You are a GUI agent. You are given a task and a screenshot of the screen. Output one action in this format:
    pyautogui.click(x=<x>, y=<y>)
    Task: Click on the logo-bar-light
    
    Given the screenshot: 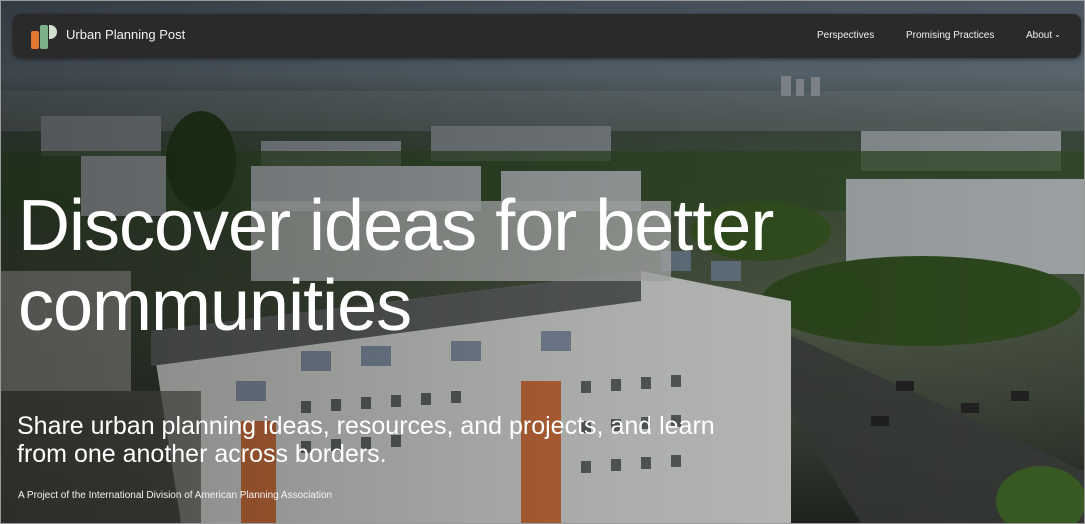 What is the action you would take?
    pyautogui.click(x=53, y=32)
    